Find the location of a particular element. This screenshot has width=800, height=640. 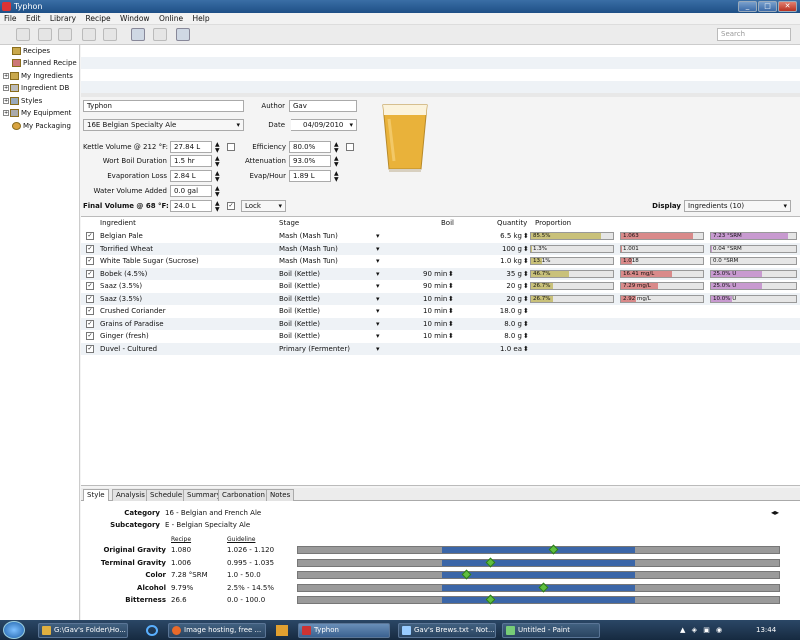

attenuation-field: 93.0% is located at coordinates (310, 161).